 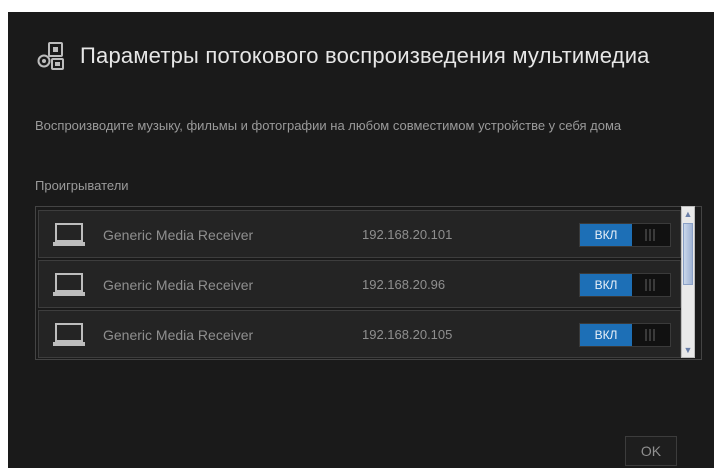 What do you see at coordinates (50, 56) in the screenshot?
I see `media-streaming-icon` at bounding box center [50, 56].